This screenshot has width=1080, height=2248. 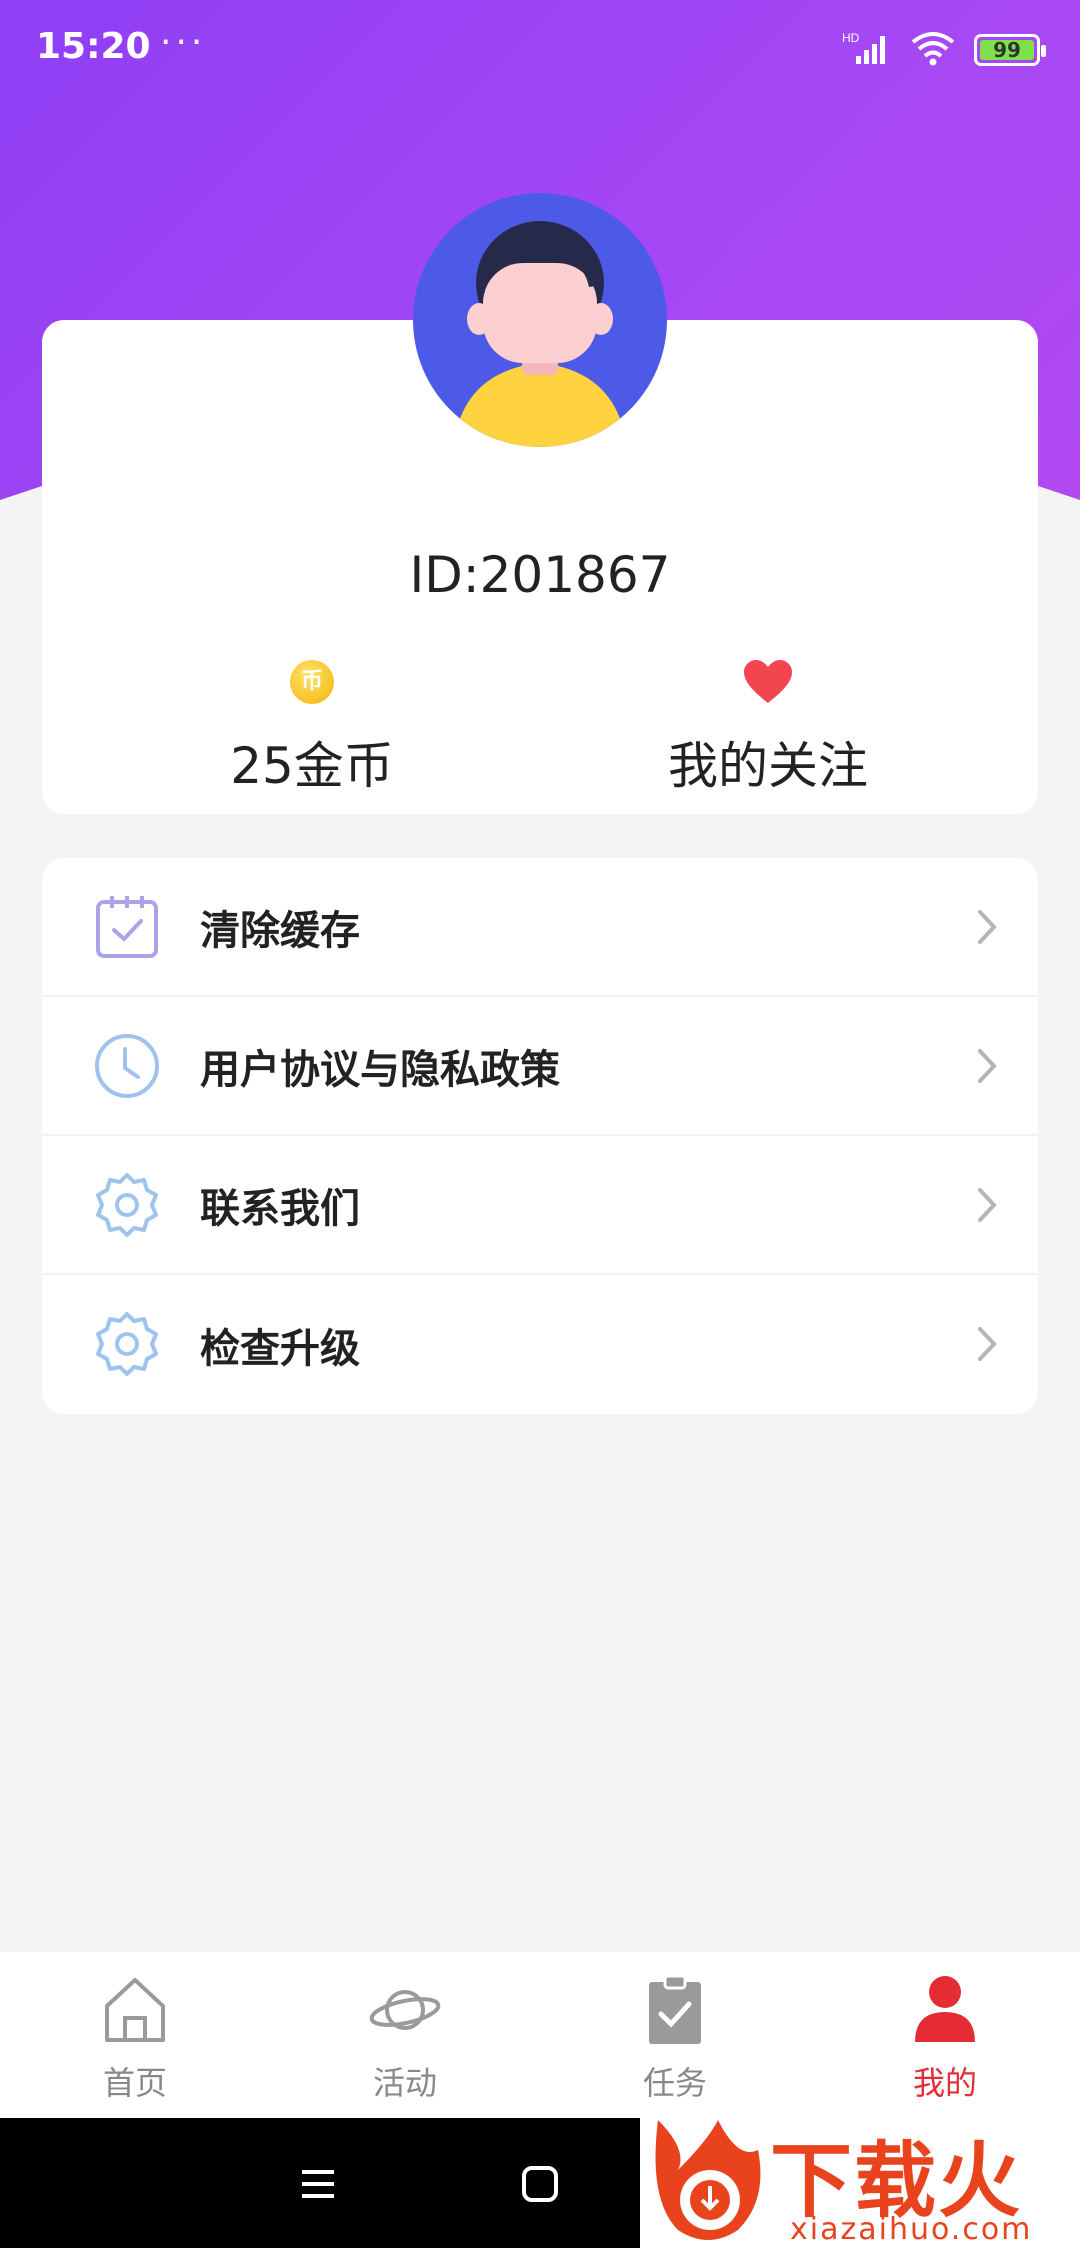 What do you see at coordinates (867, 50) in the screenshot?
I see `signal-icon: HD` at bounding box center [867, 50].